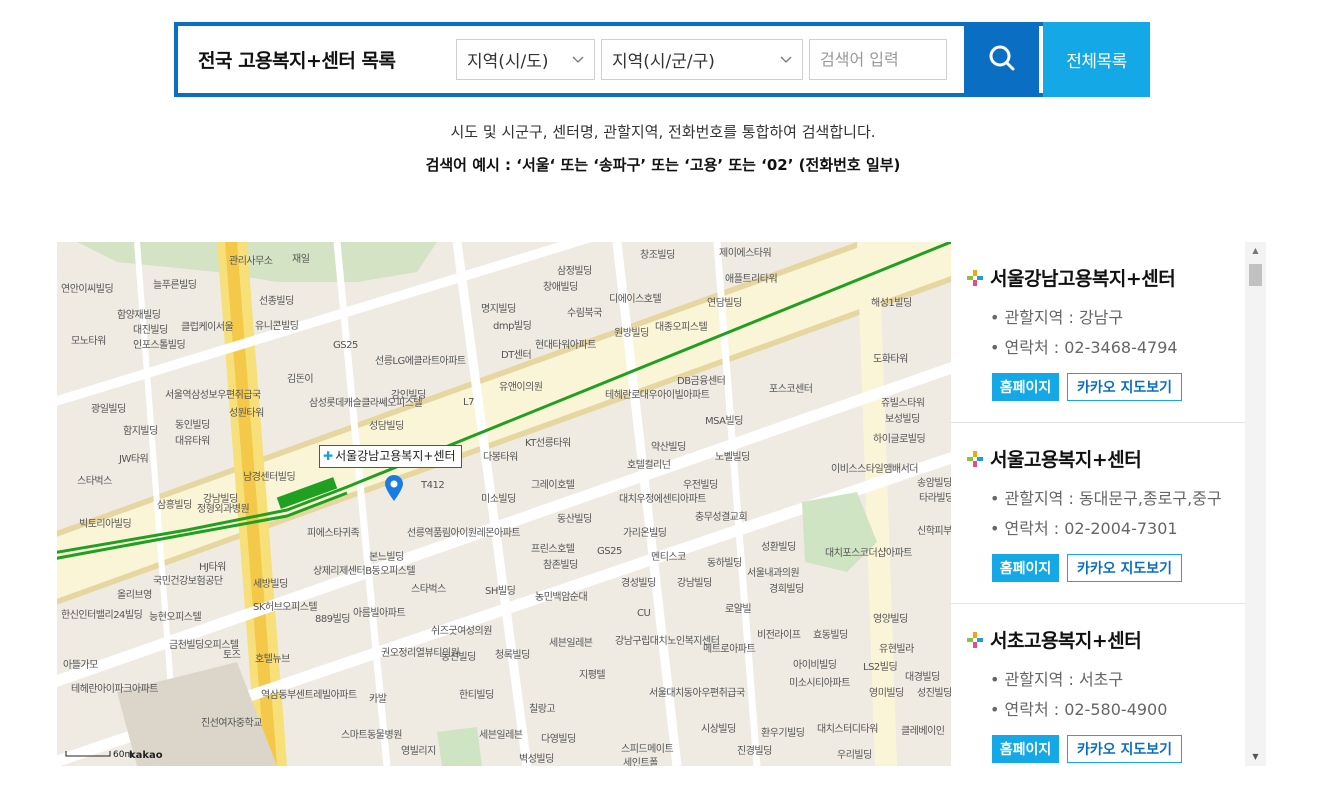 The height and width of the screenshot is (811, 1326). What do you see at coordinates (394, 490) in the screenshot?
I see `map-marker-icon` at bounding box center [394, 490].